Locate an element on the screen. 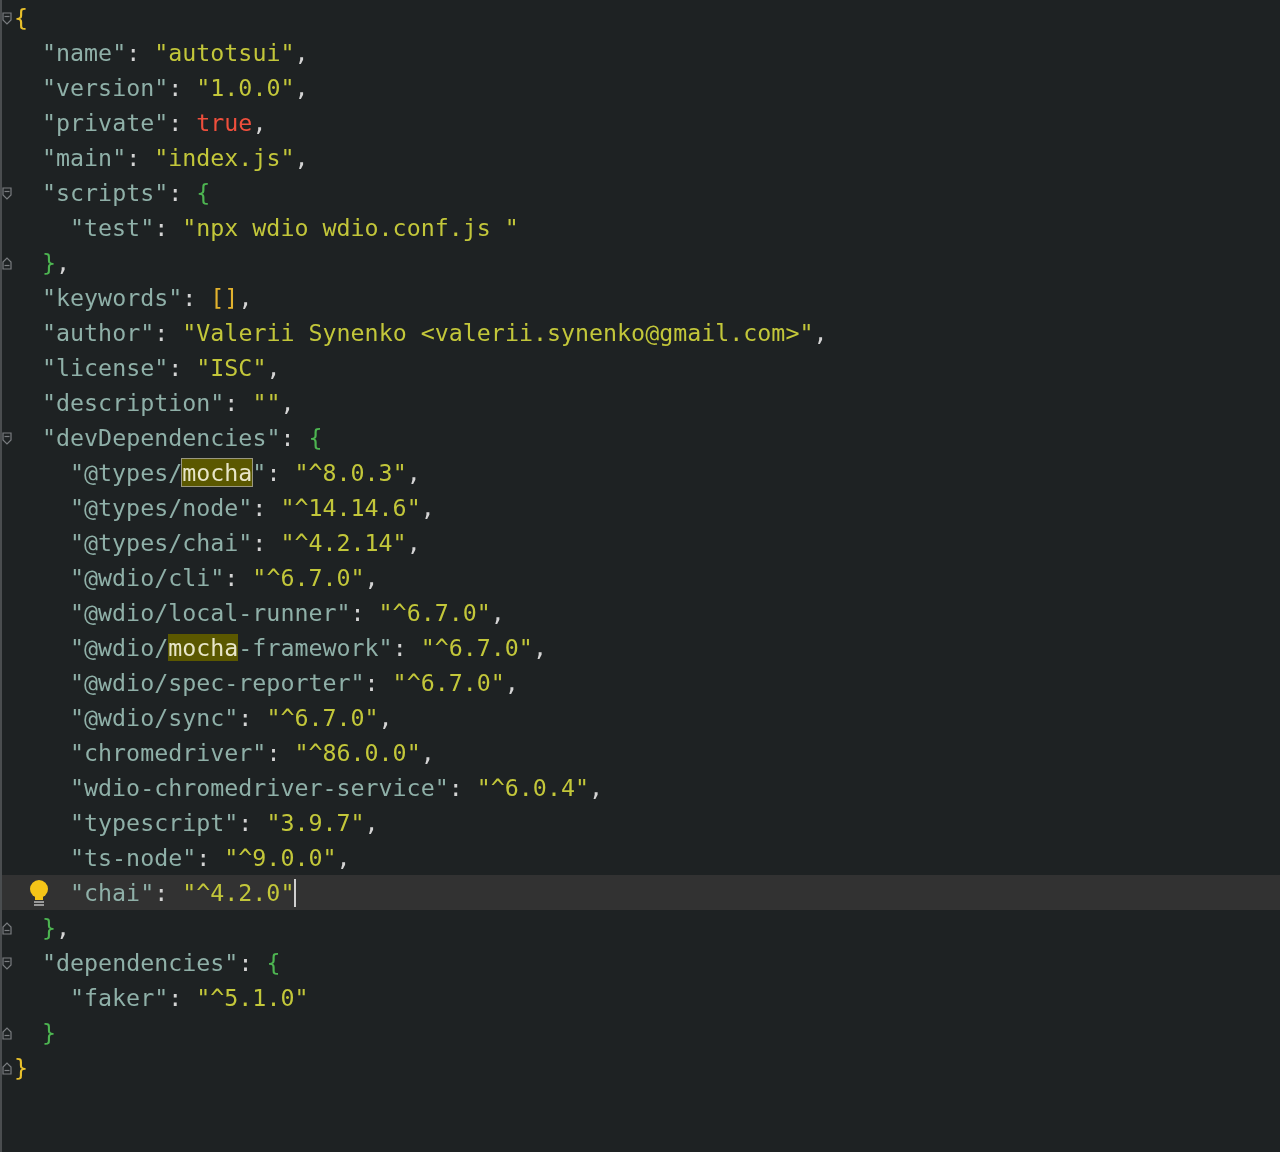  json-string: "^9.0.0" is located at coordinates (280, 857).